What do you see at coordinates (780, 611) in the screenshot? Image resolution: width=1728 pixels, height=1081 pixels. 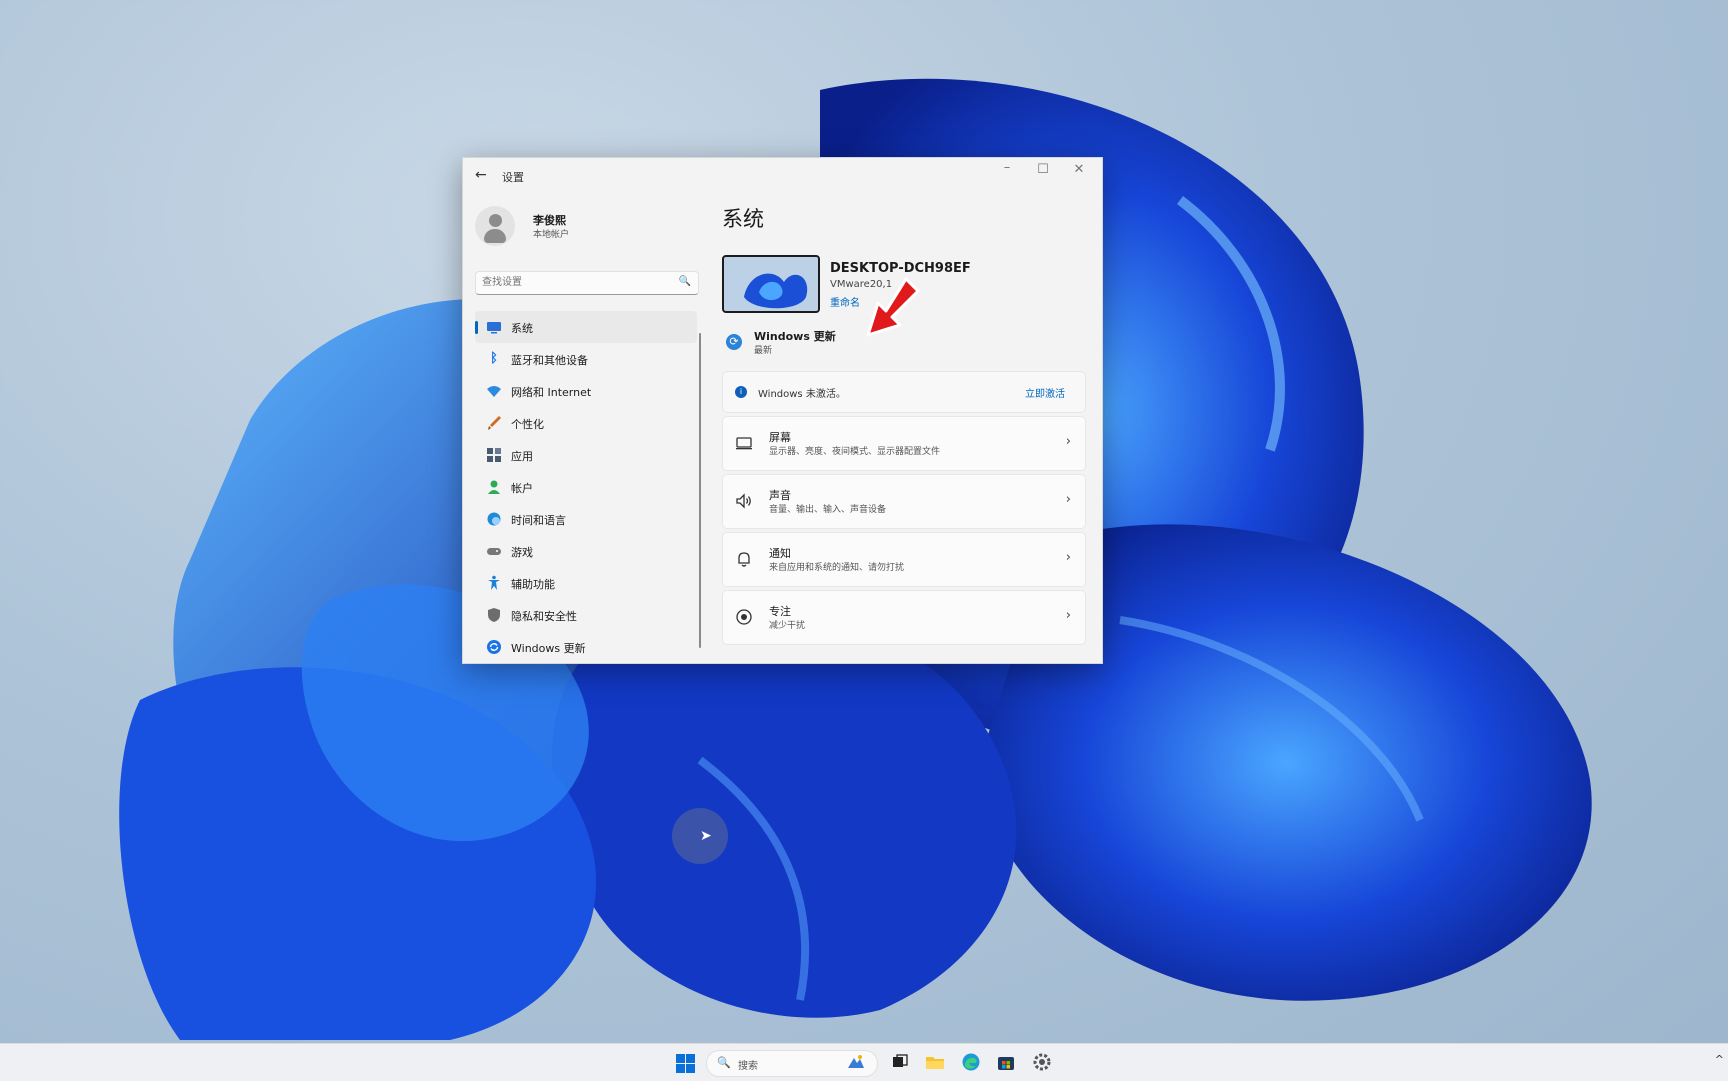 I see `card-title: 专注` at bounding box center [780, 611].